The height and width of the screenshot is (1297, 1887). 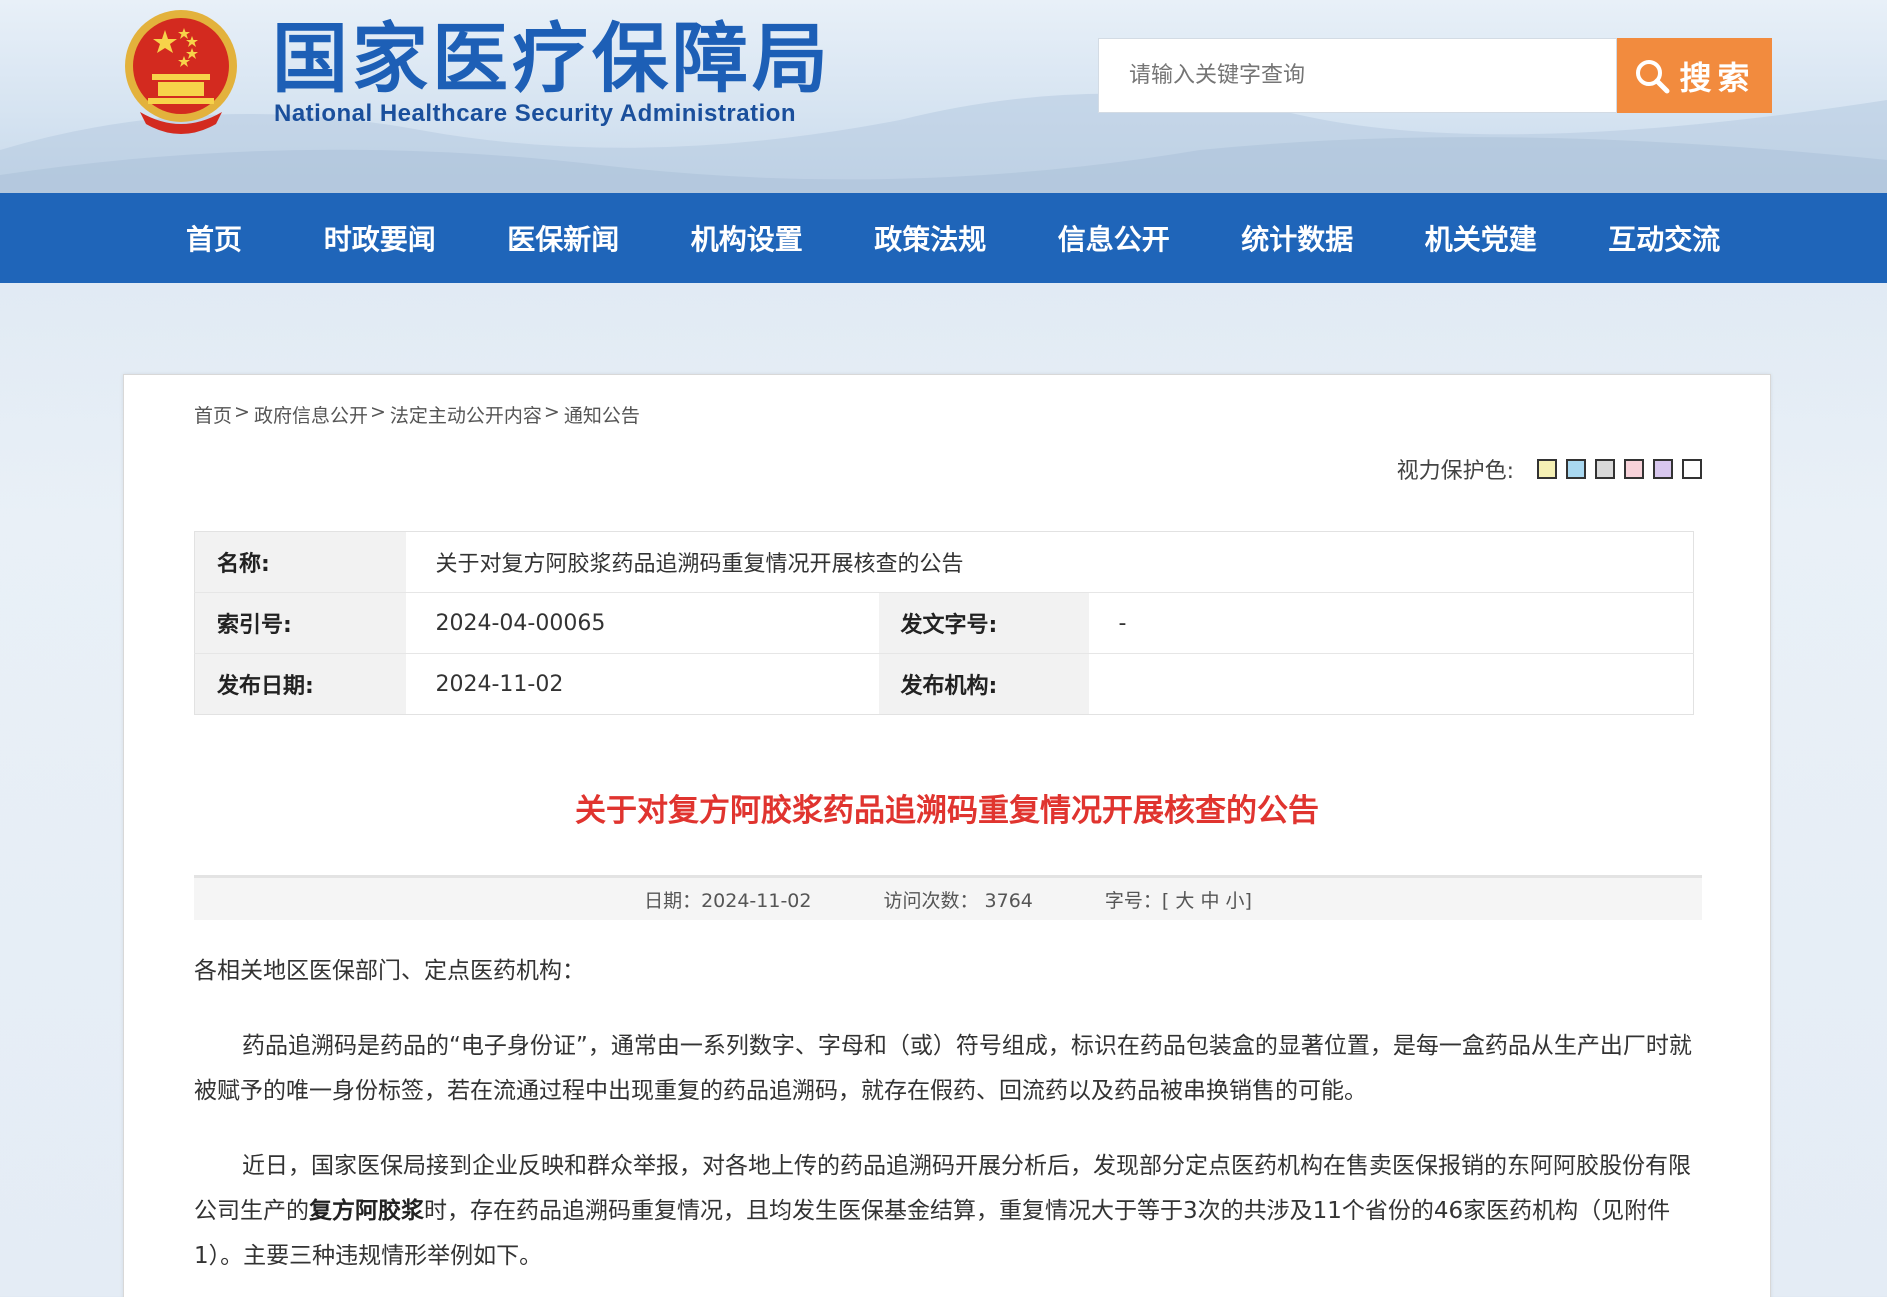 I want to click on font-size-medium-button: 中, so click(x=1209, y=901).